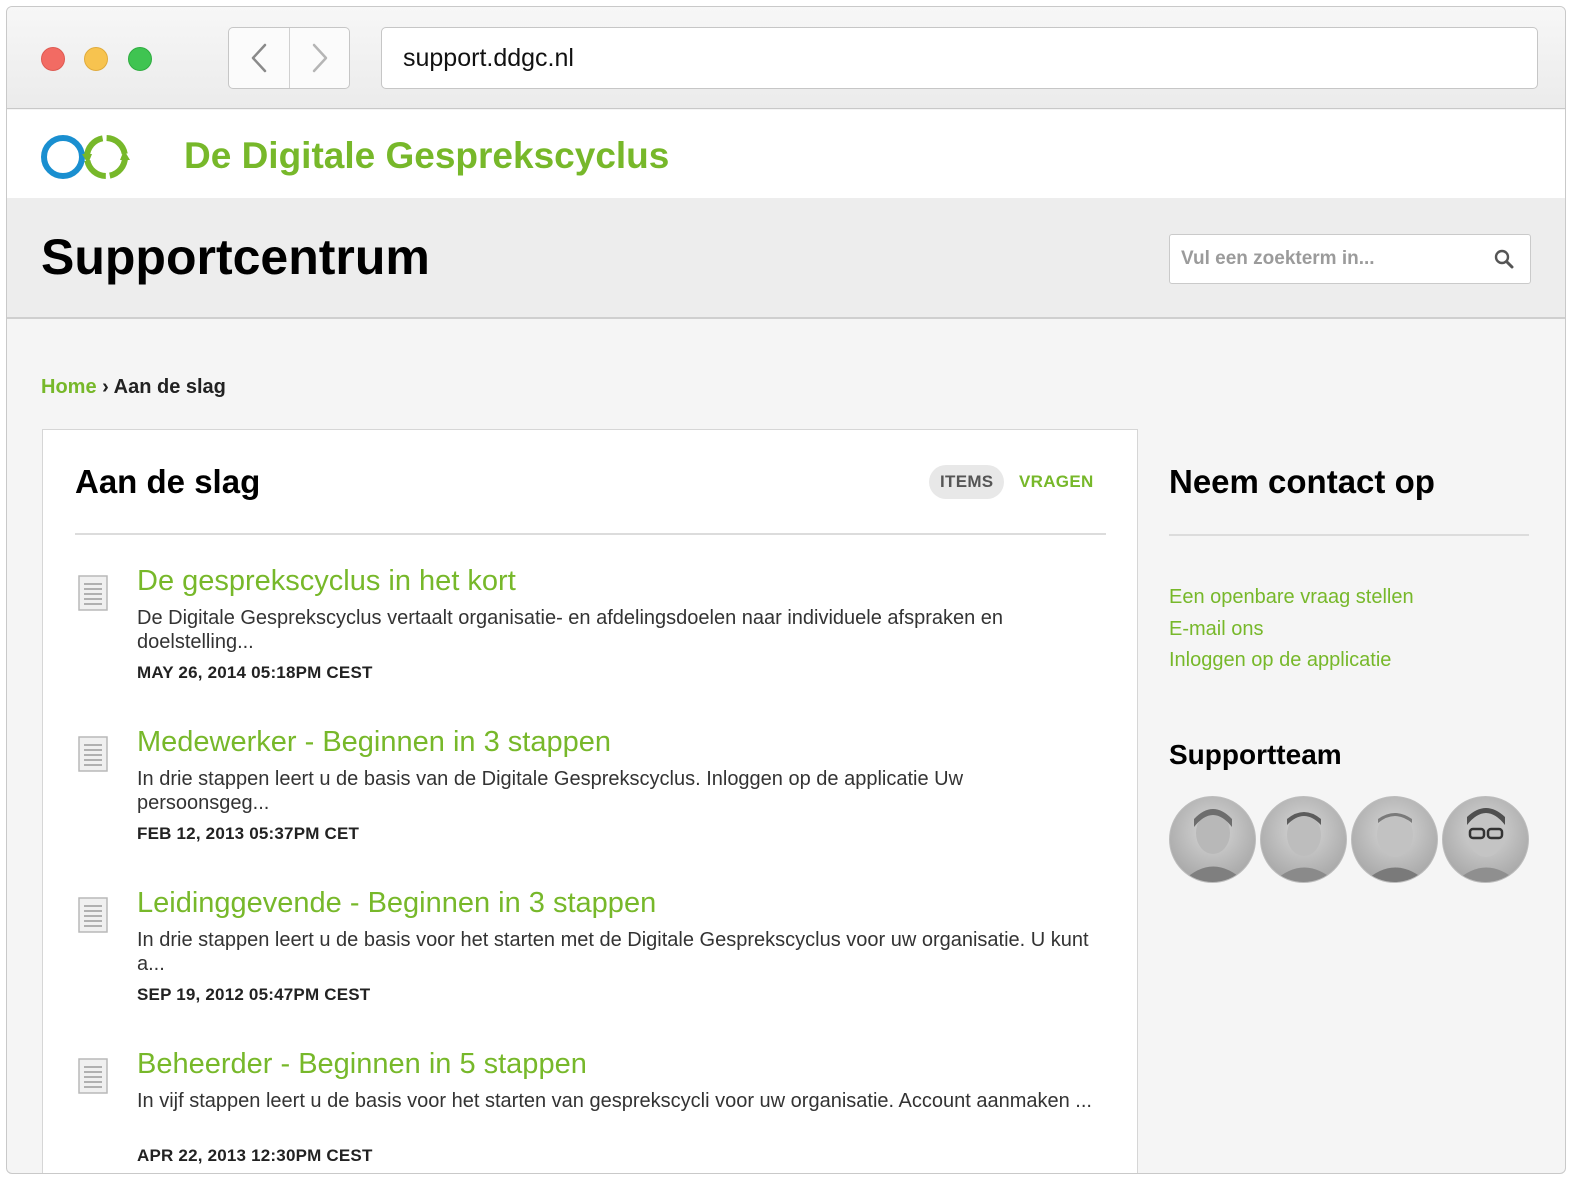 The height and width of the screenshot is (1200, 1596). What do you see at coordinates (255, 672) in the screenshot?
I see `article-date: MAY 26, 2014 05:18PM CEST` at bounding box center [255, 672].